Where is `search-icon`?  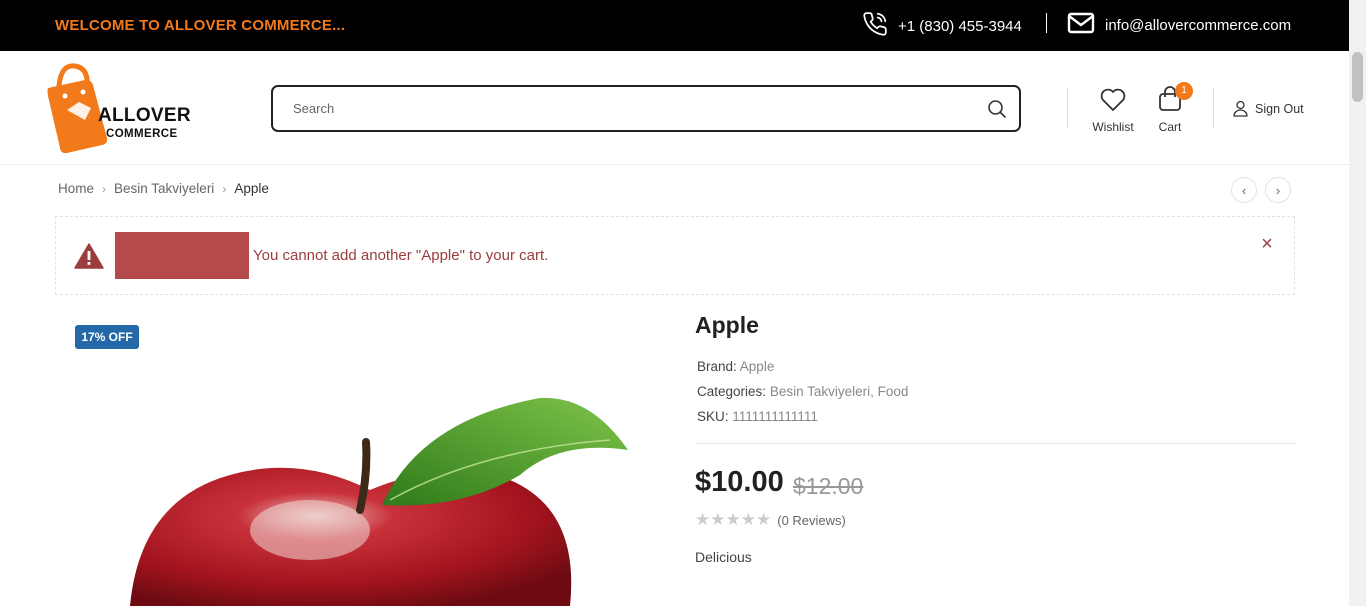
search-icon is located at coordinates (997, 108).